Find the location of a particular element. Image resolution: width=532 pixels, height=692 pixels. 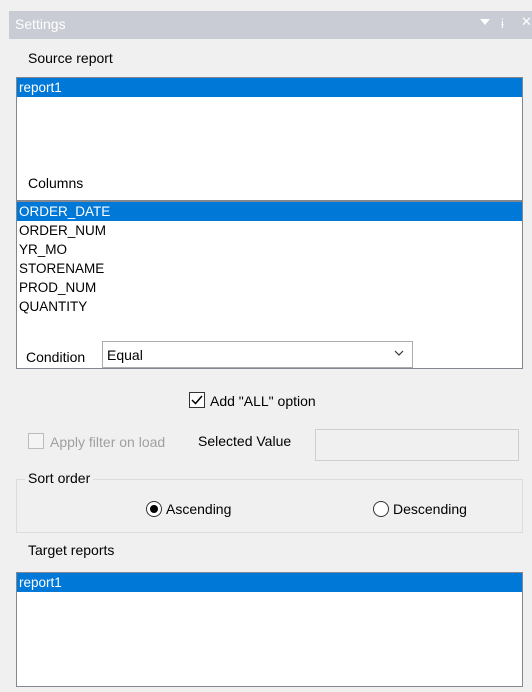

apply-filter-on-load-checkbox is located at coordinates (36, 441).